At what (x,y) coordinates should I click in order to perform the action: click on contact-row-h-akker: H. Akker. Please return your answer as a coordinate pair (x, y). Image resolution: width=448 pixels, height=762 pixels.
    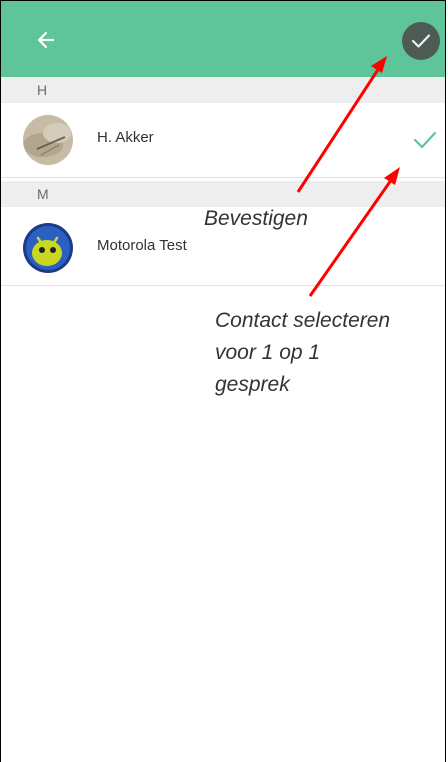
    Looking at the image, I should click on (223, 140).